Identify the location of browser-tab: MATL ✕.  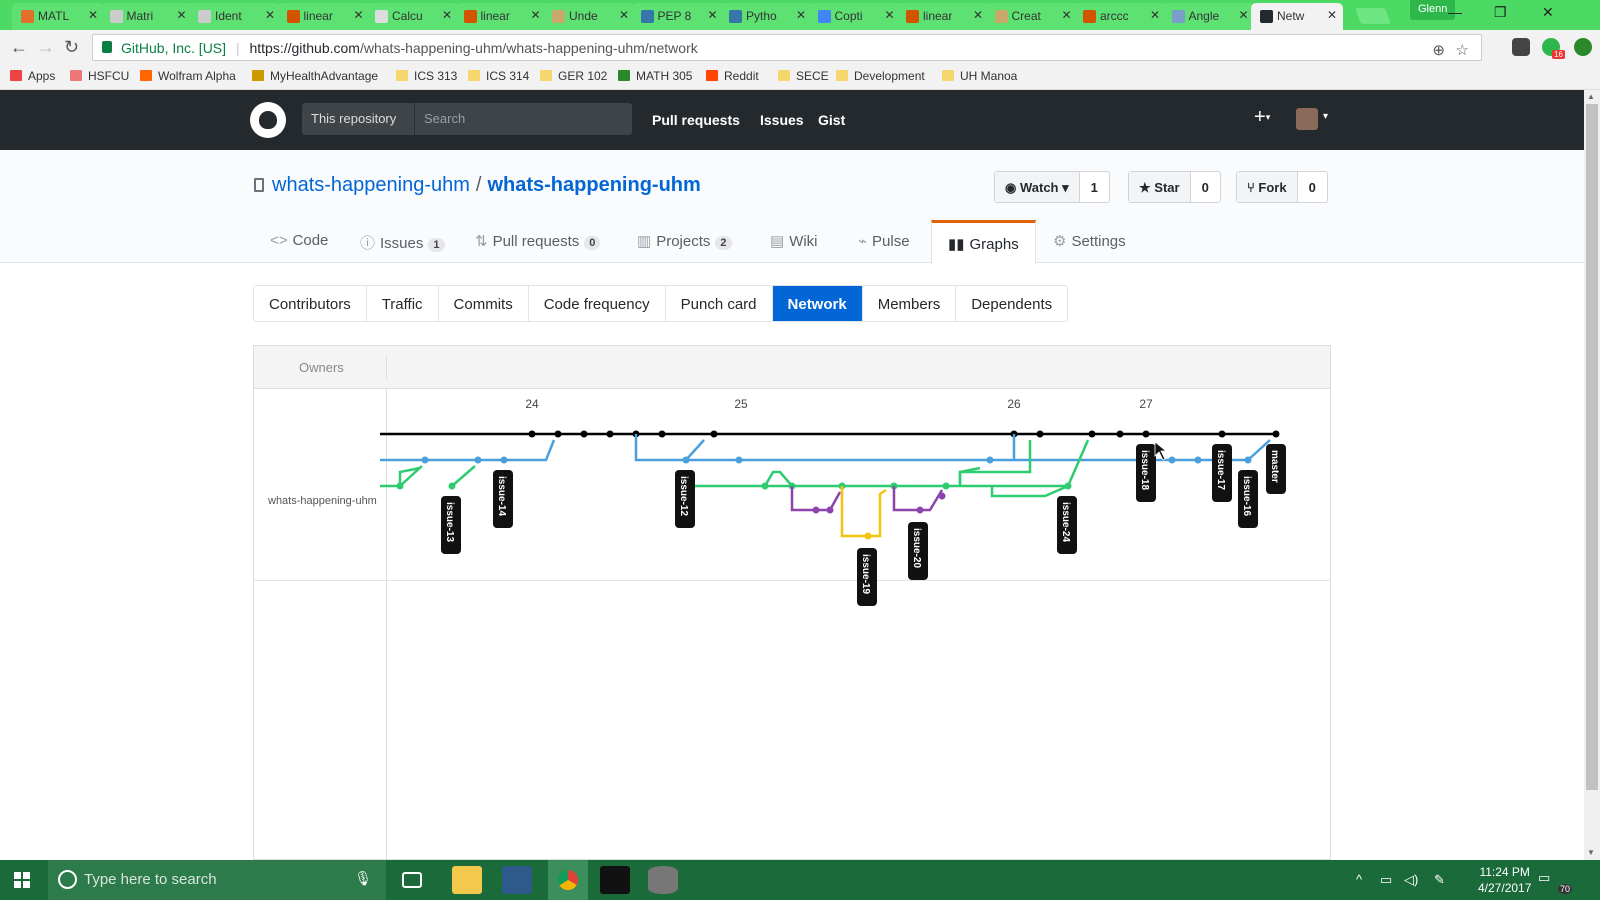
(58, 16).